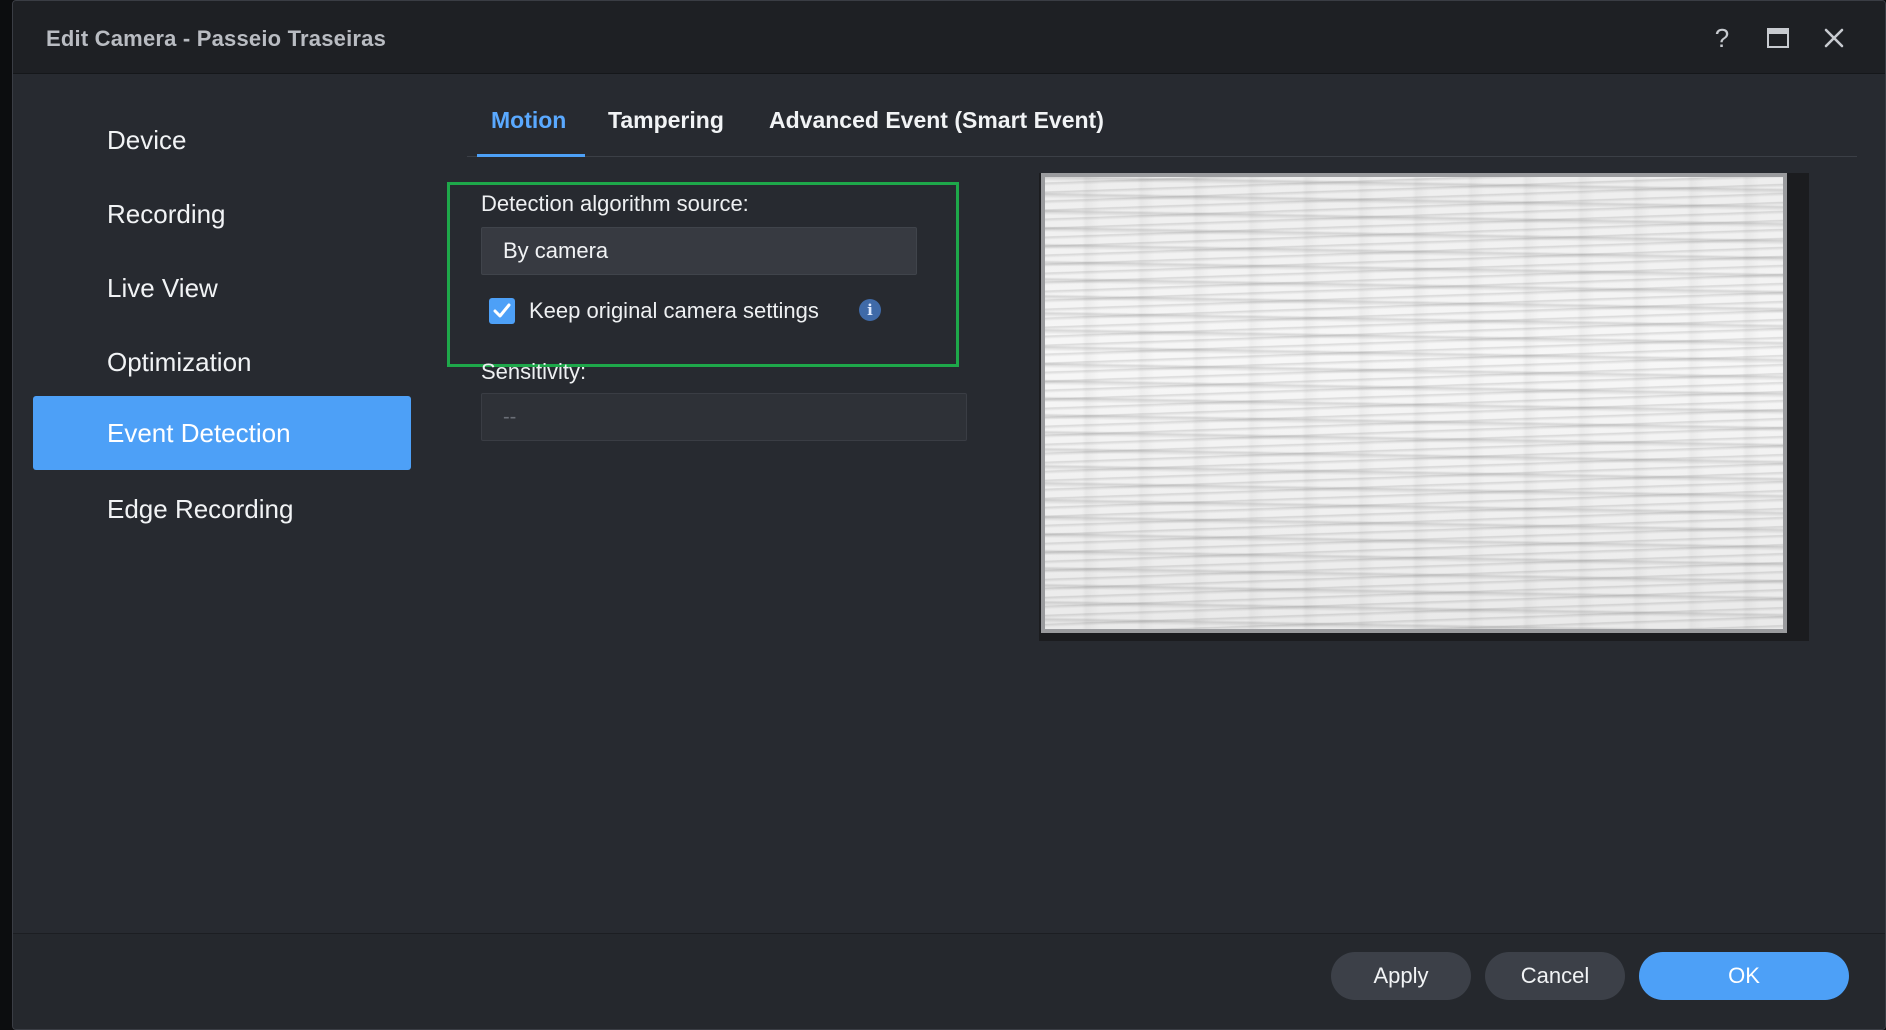 The height and width of the screenshot is (1030, 1886). I want to click on keep-original-checkbox, so click(502, 311).